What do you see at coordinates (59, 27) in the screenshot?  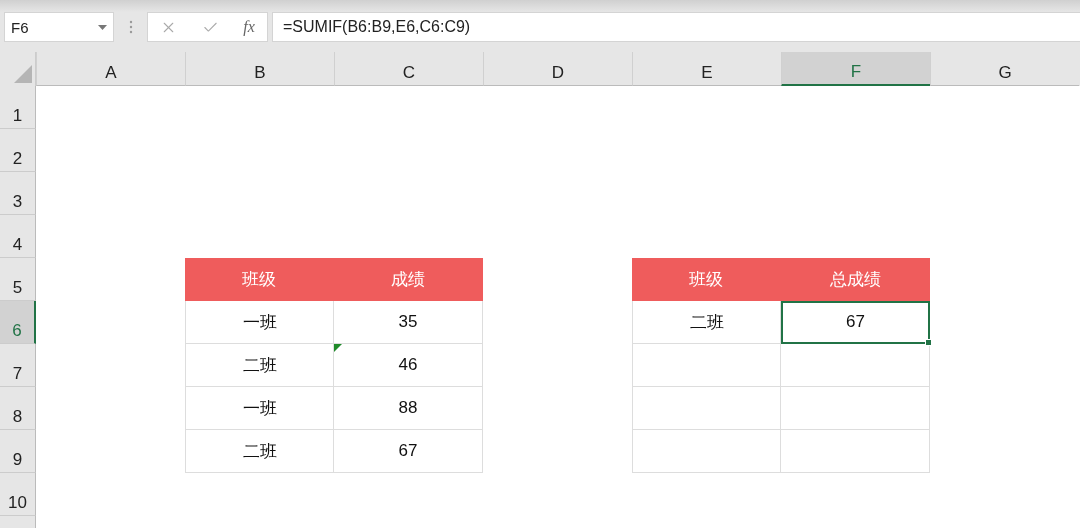 I see `name-box: F6` at bounding box center [59, 27].